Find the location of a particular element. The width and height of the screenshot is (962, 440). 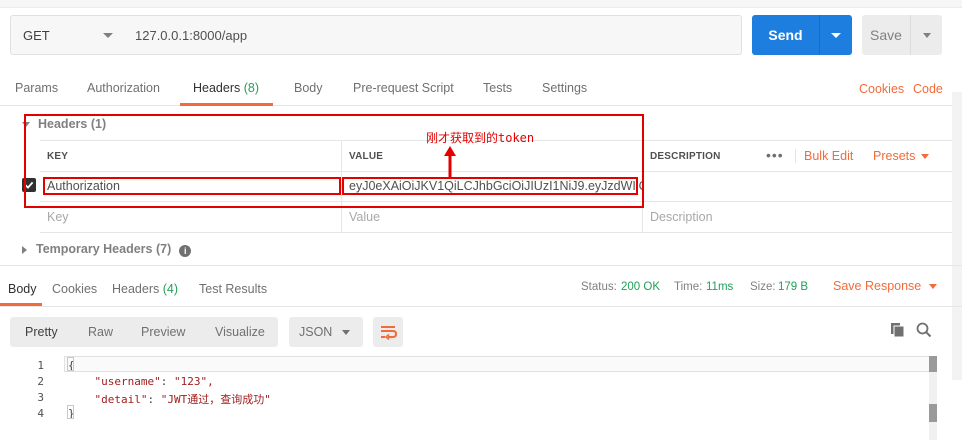

tab-settings: Settings is located at coordinates (564, 88).